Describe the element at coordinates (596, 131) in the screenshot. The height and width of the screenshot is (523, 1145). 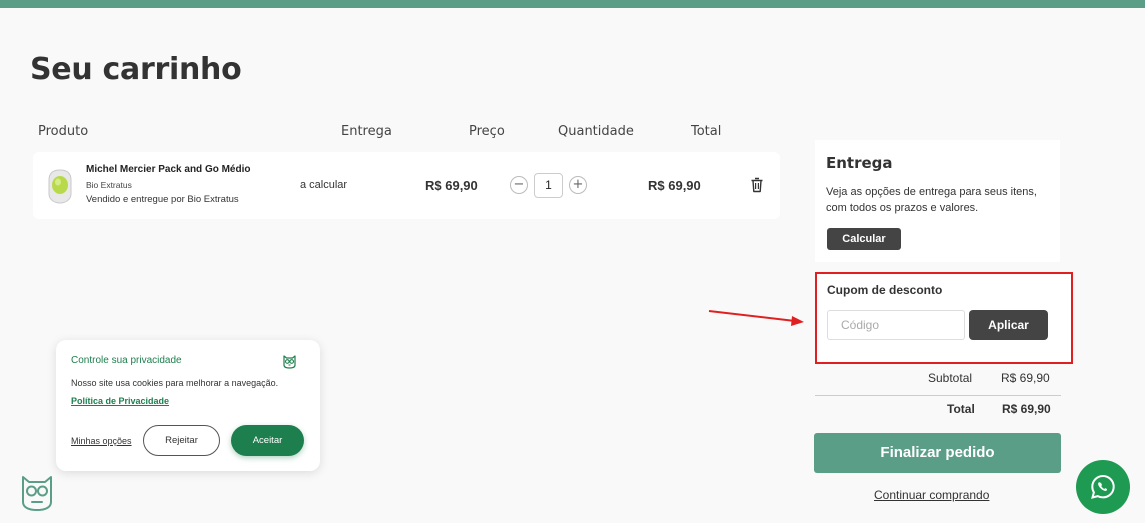
I see `header-quantity: Quantidade` at that location.